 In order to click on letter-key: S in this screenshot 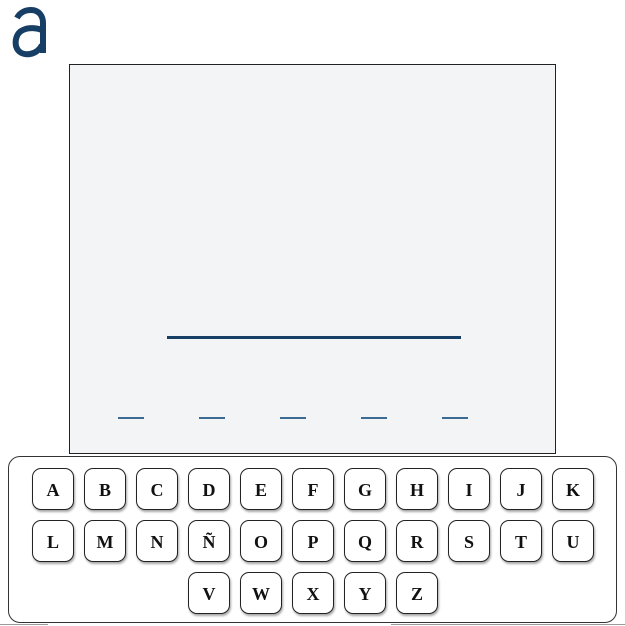, I will do `click(469, 541)`.